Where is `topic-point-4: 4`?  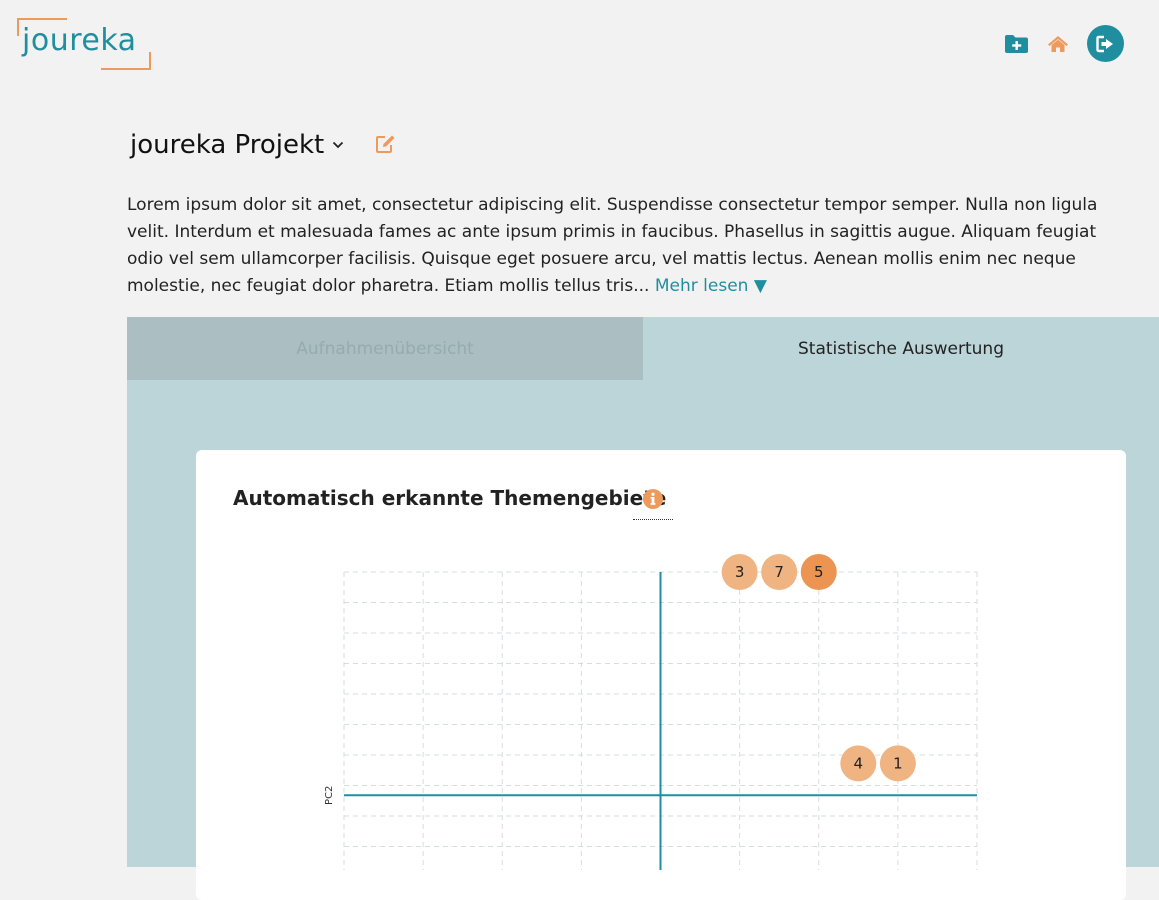 topic-point-4: 4 is located at coordinates (858, 763).